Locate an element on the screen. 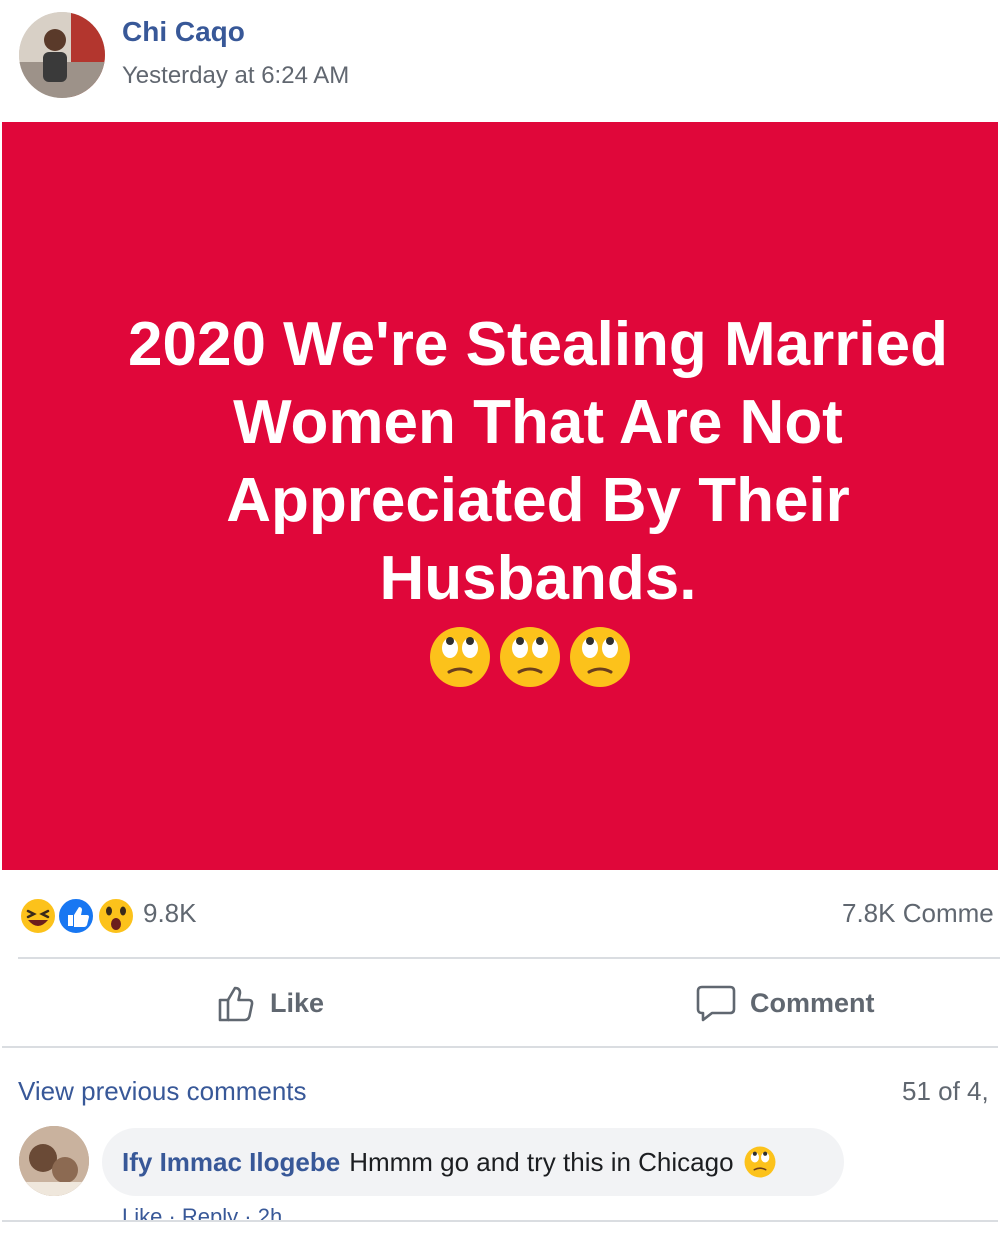 This screenshot has height=1250, width=1000. post-image-line: Appreciated By Their is located at coordinates (538, 500).